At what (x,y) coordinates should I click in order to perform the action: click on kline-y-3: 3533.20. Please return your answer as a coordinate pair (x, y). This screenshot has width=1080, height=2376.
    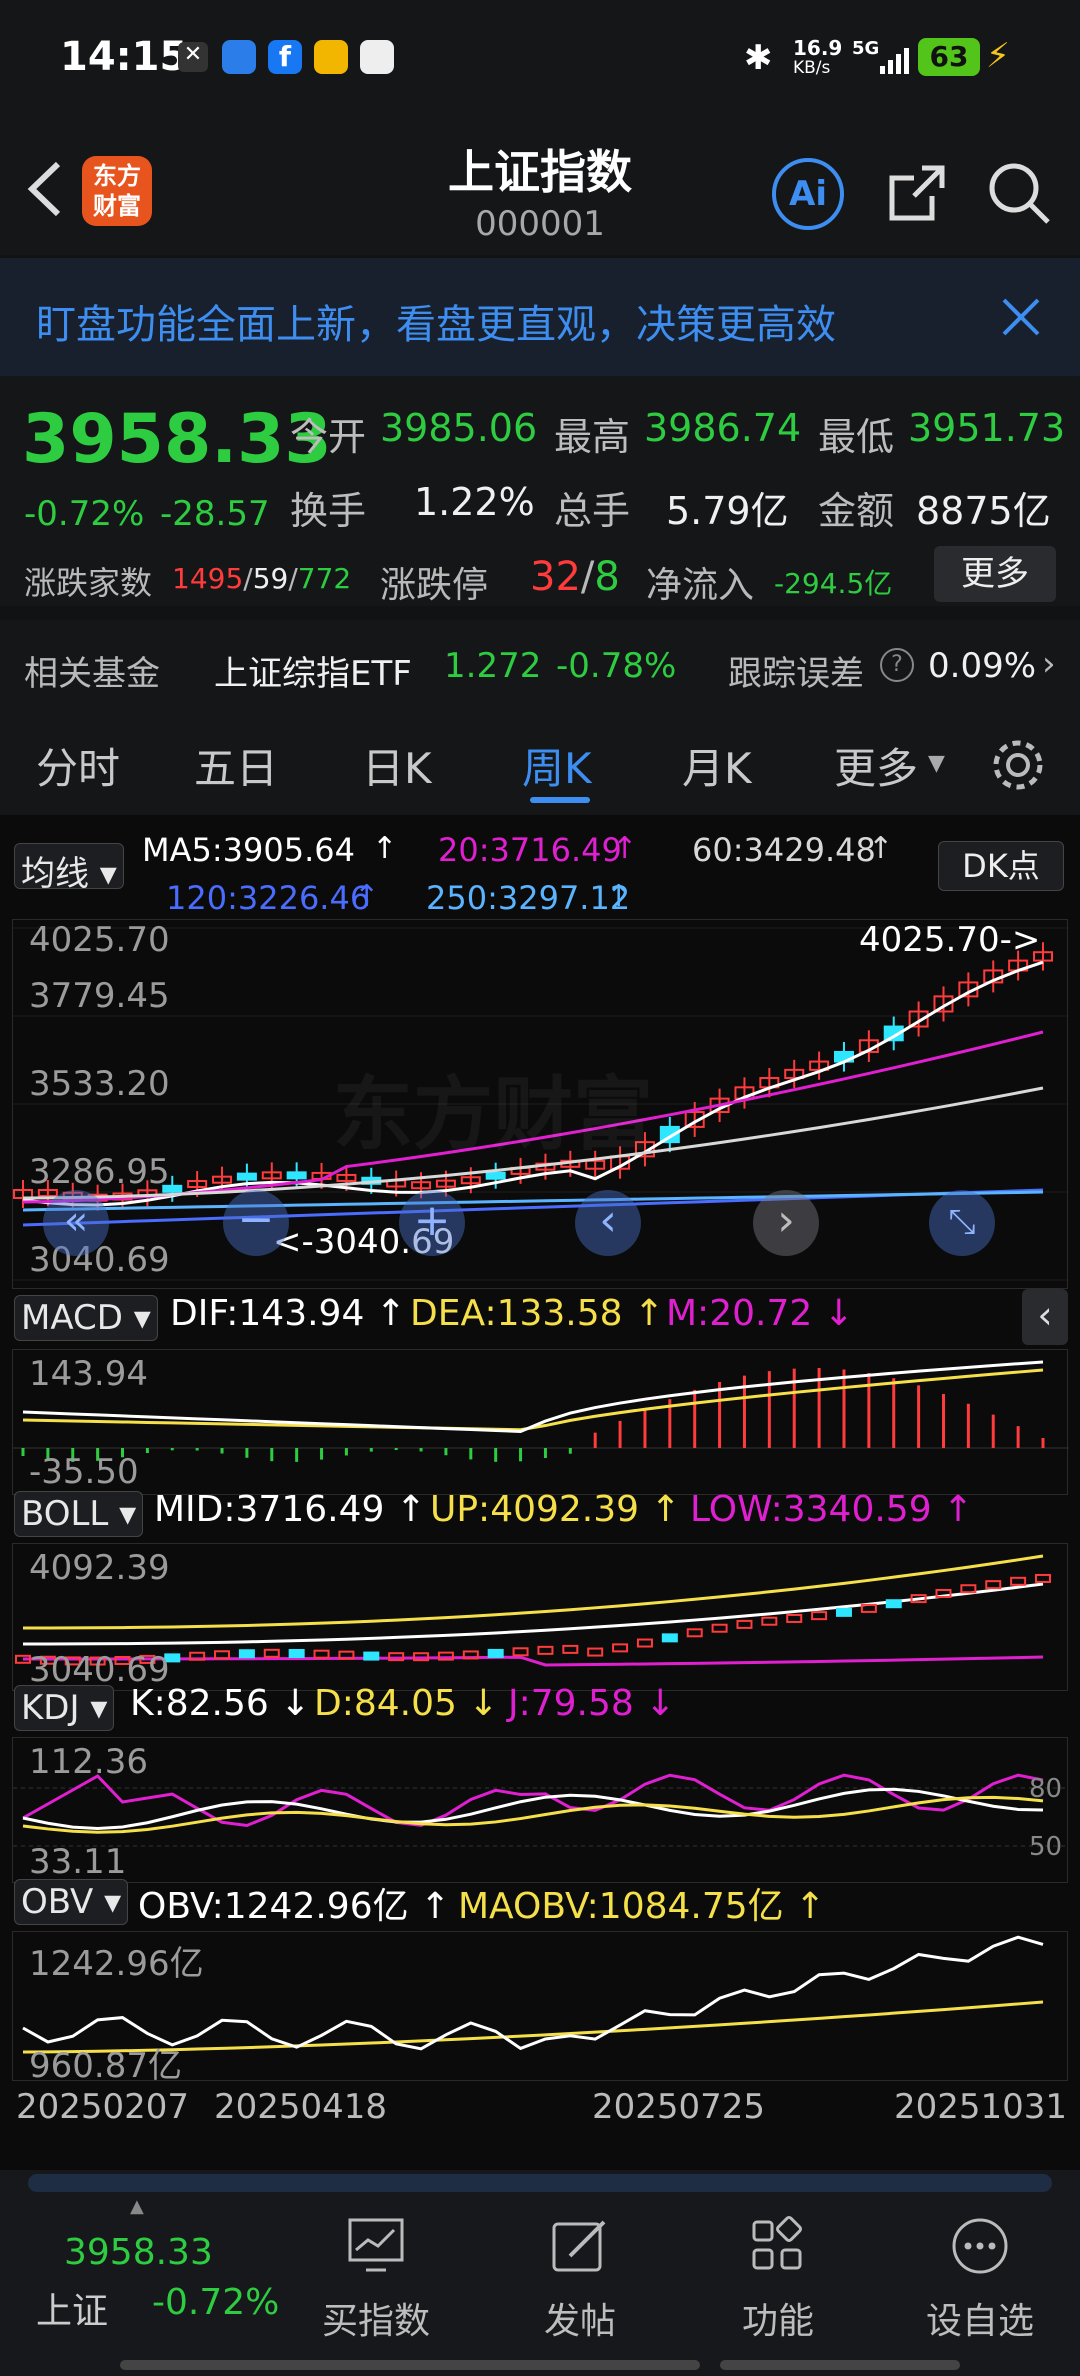
    Looking at the image, I should click on (99, 1084).